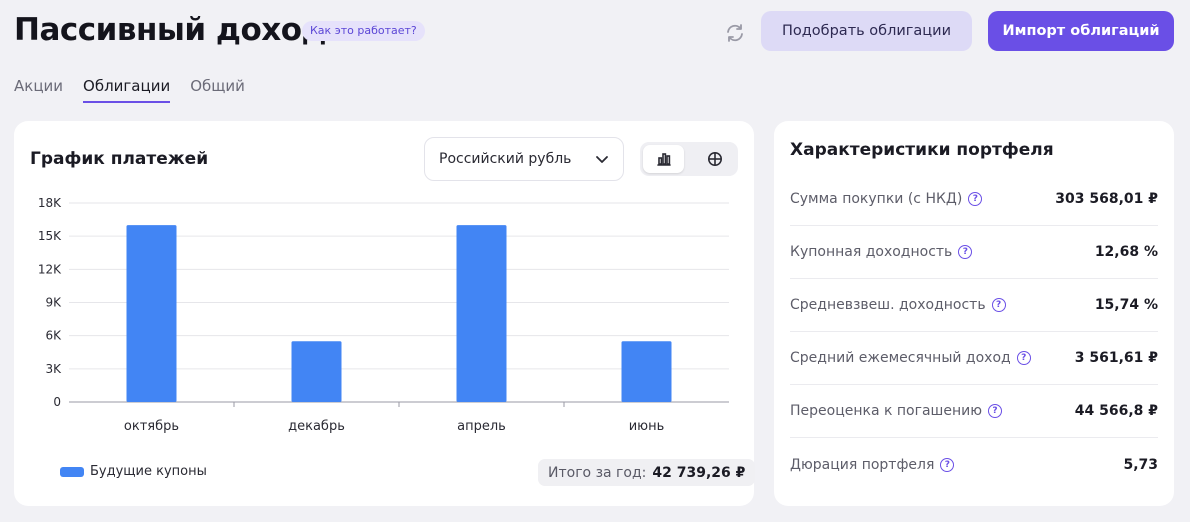 This screenshot has height=522, width=1190. What do you see at coordinates (481, 426) in the screenshot?
I see `x-tick-label: апрель` at bounding box center [481, 426].